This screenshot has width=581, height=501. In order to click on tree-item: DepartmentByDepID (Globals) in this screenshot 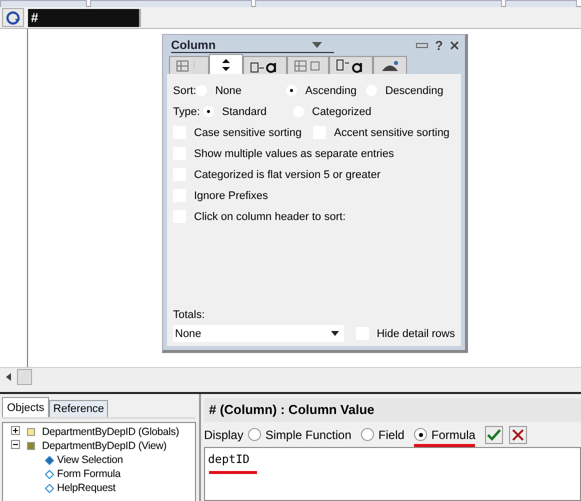, I will do `click(110, 432)`.